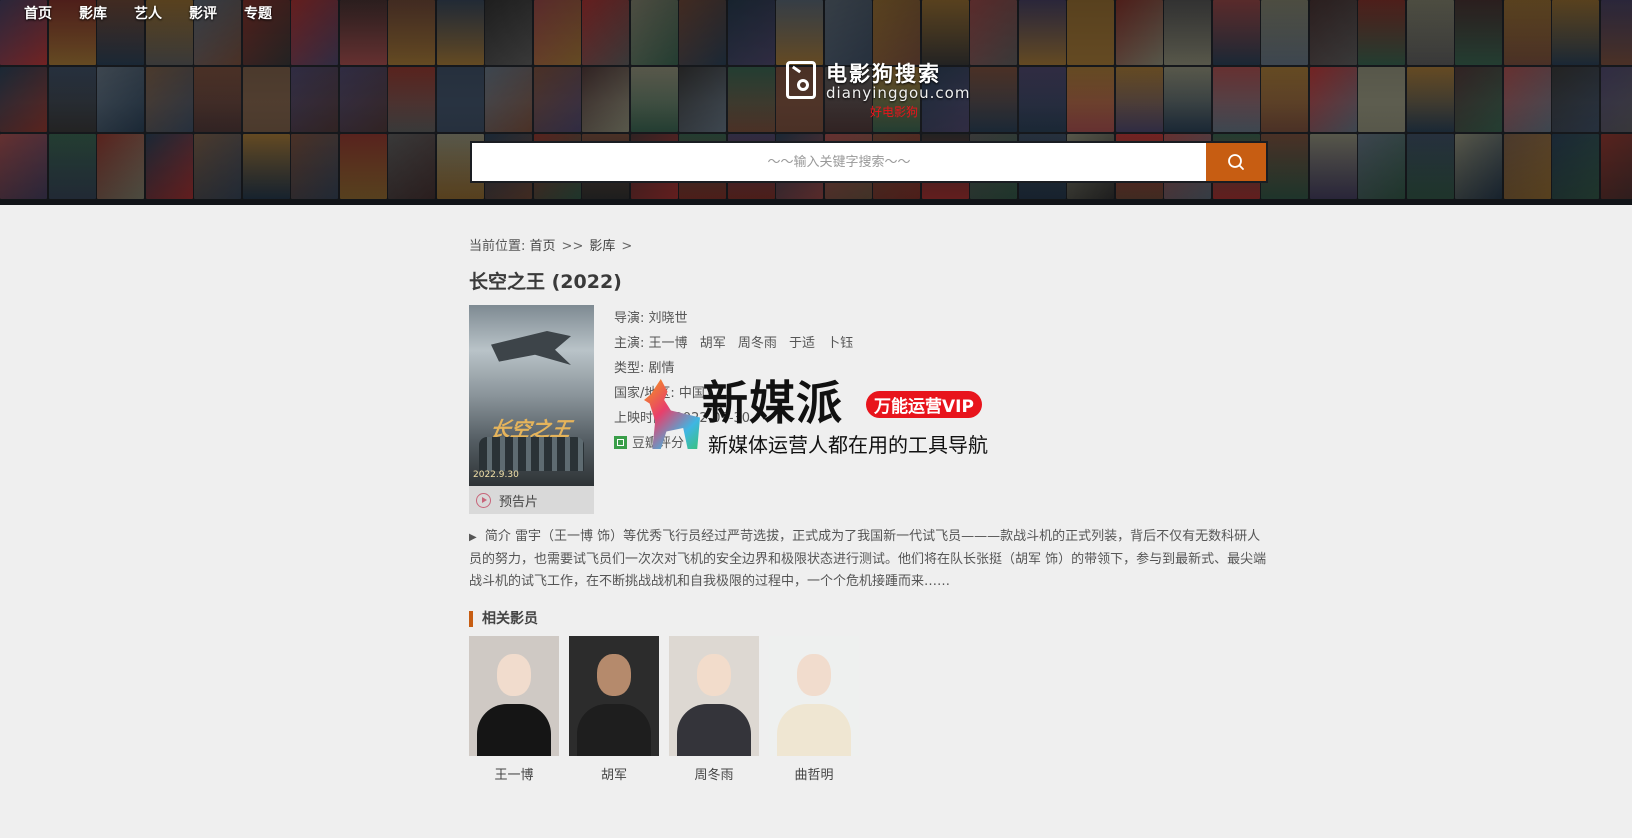 This screenshot has width=1632, height=838. I want to click on cast-link: 于适, so click(802, 343).